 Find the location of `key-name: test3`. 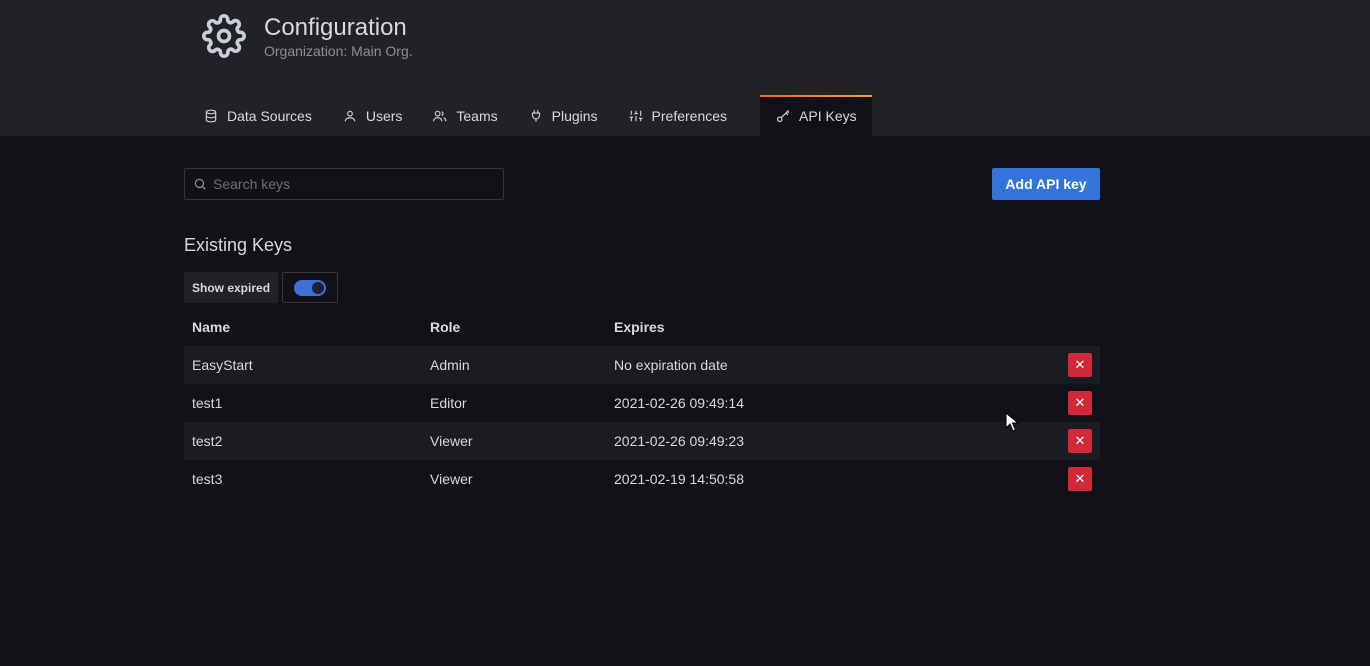

key-name: test3 is located at coordinates (207, 479).